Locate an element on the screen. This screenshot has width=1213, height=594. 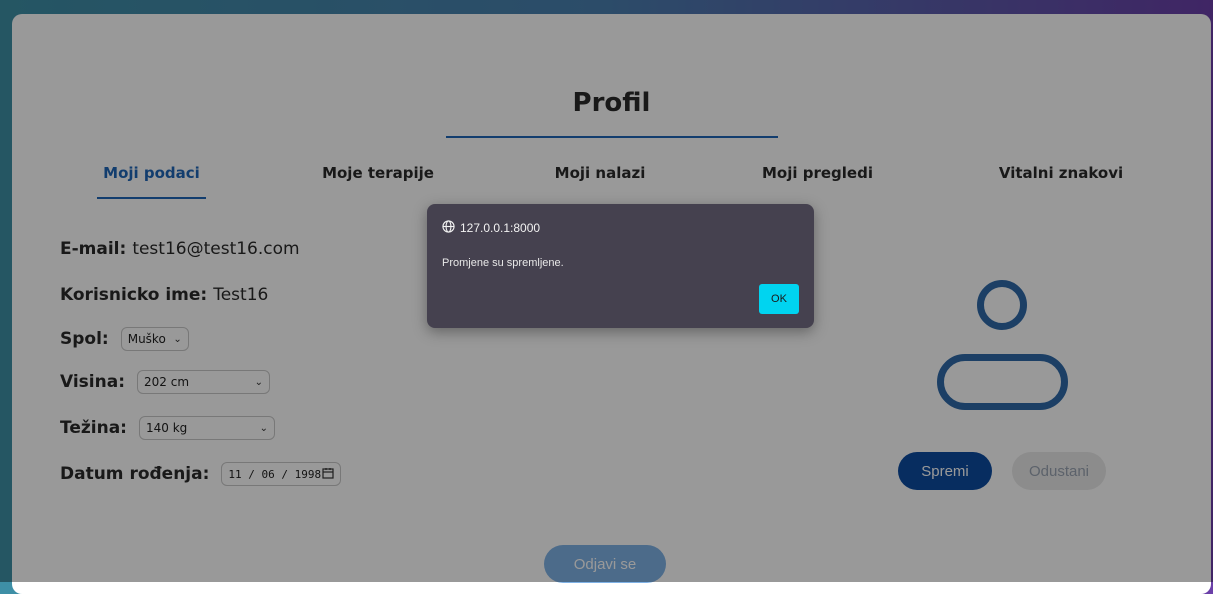
globe-icon is located at coordinates (451, 228).